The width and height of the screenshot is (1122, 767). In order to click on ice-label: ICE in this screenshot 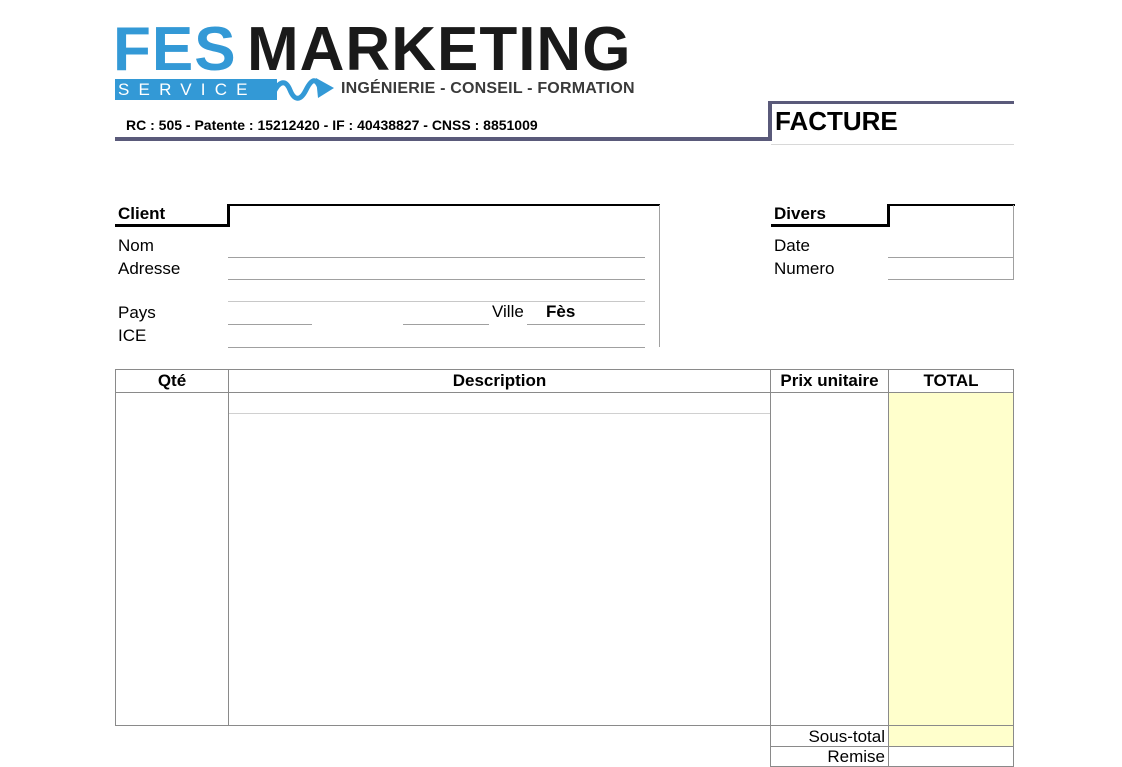, I will do `click(132, 335)`.